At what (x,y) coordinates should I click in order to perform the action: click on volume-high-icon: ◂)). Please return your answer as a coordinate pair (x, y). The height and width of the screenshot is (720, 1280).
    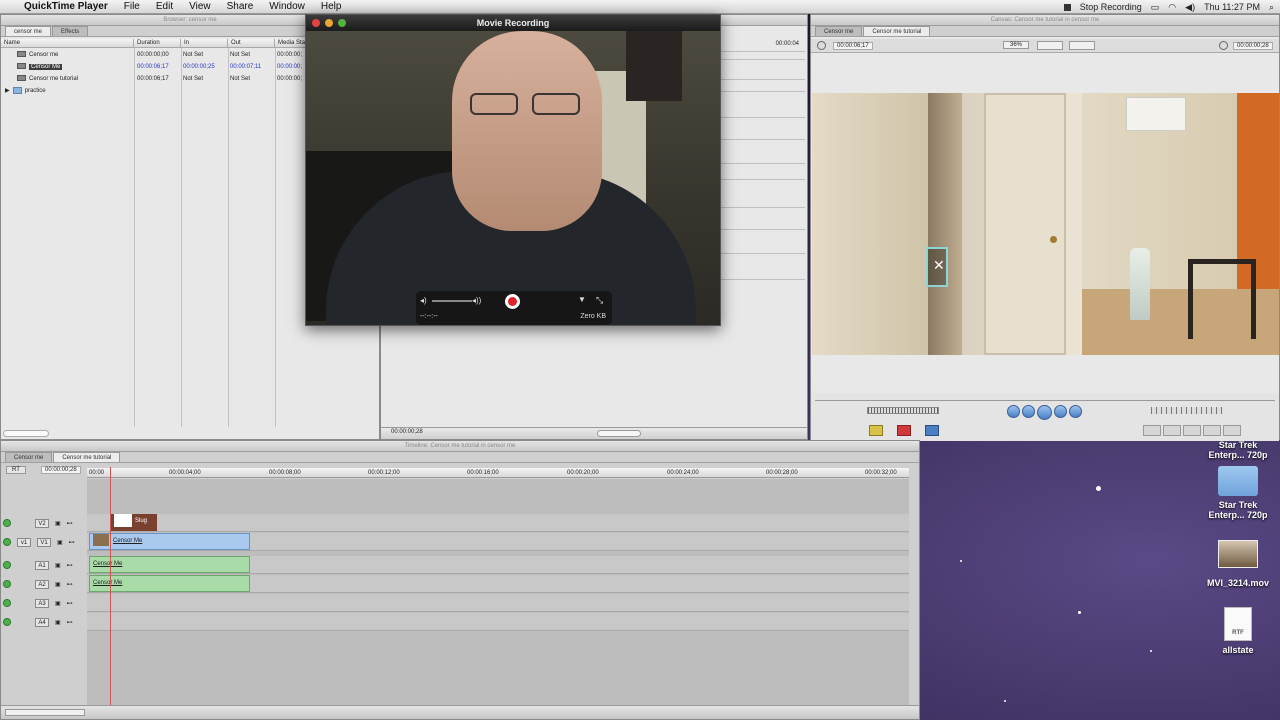
    Looking at the image, I should click on (476, 300).